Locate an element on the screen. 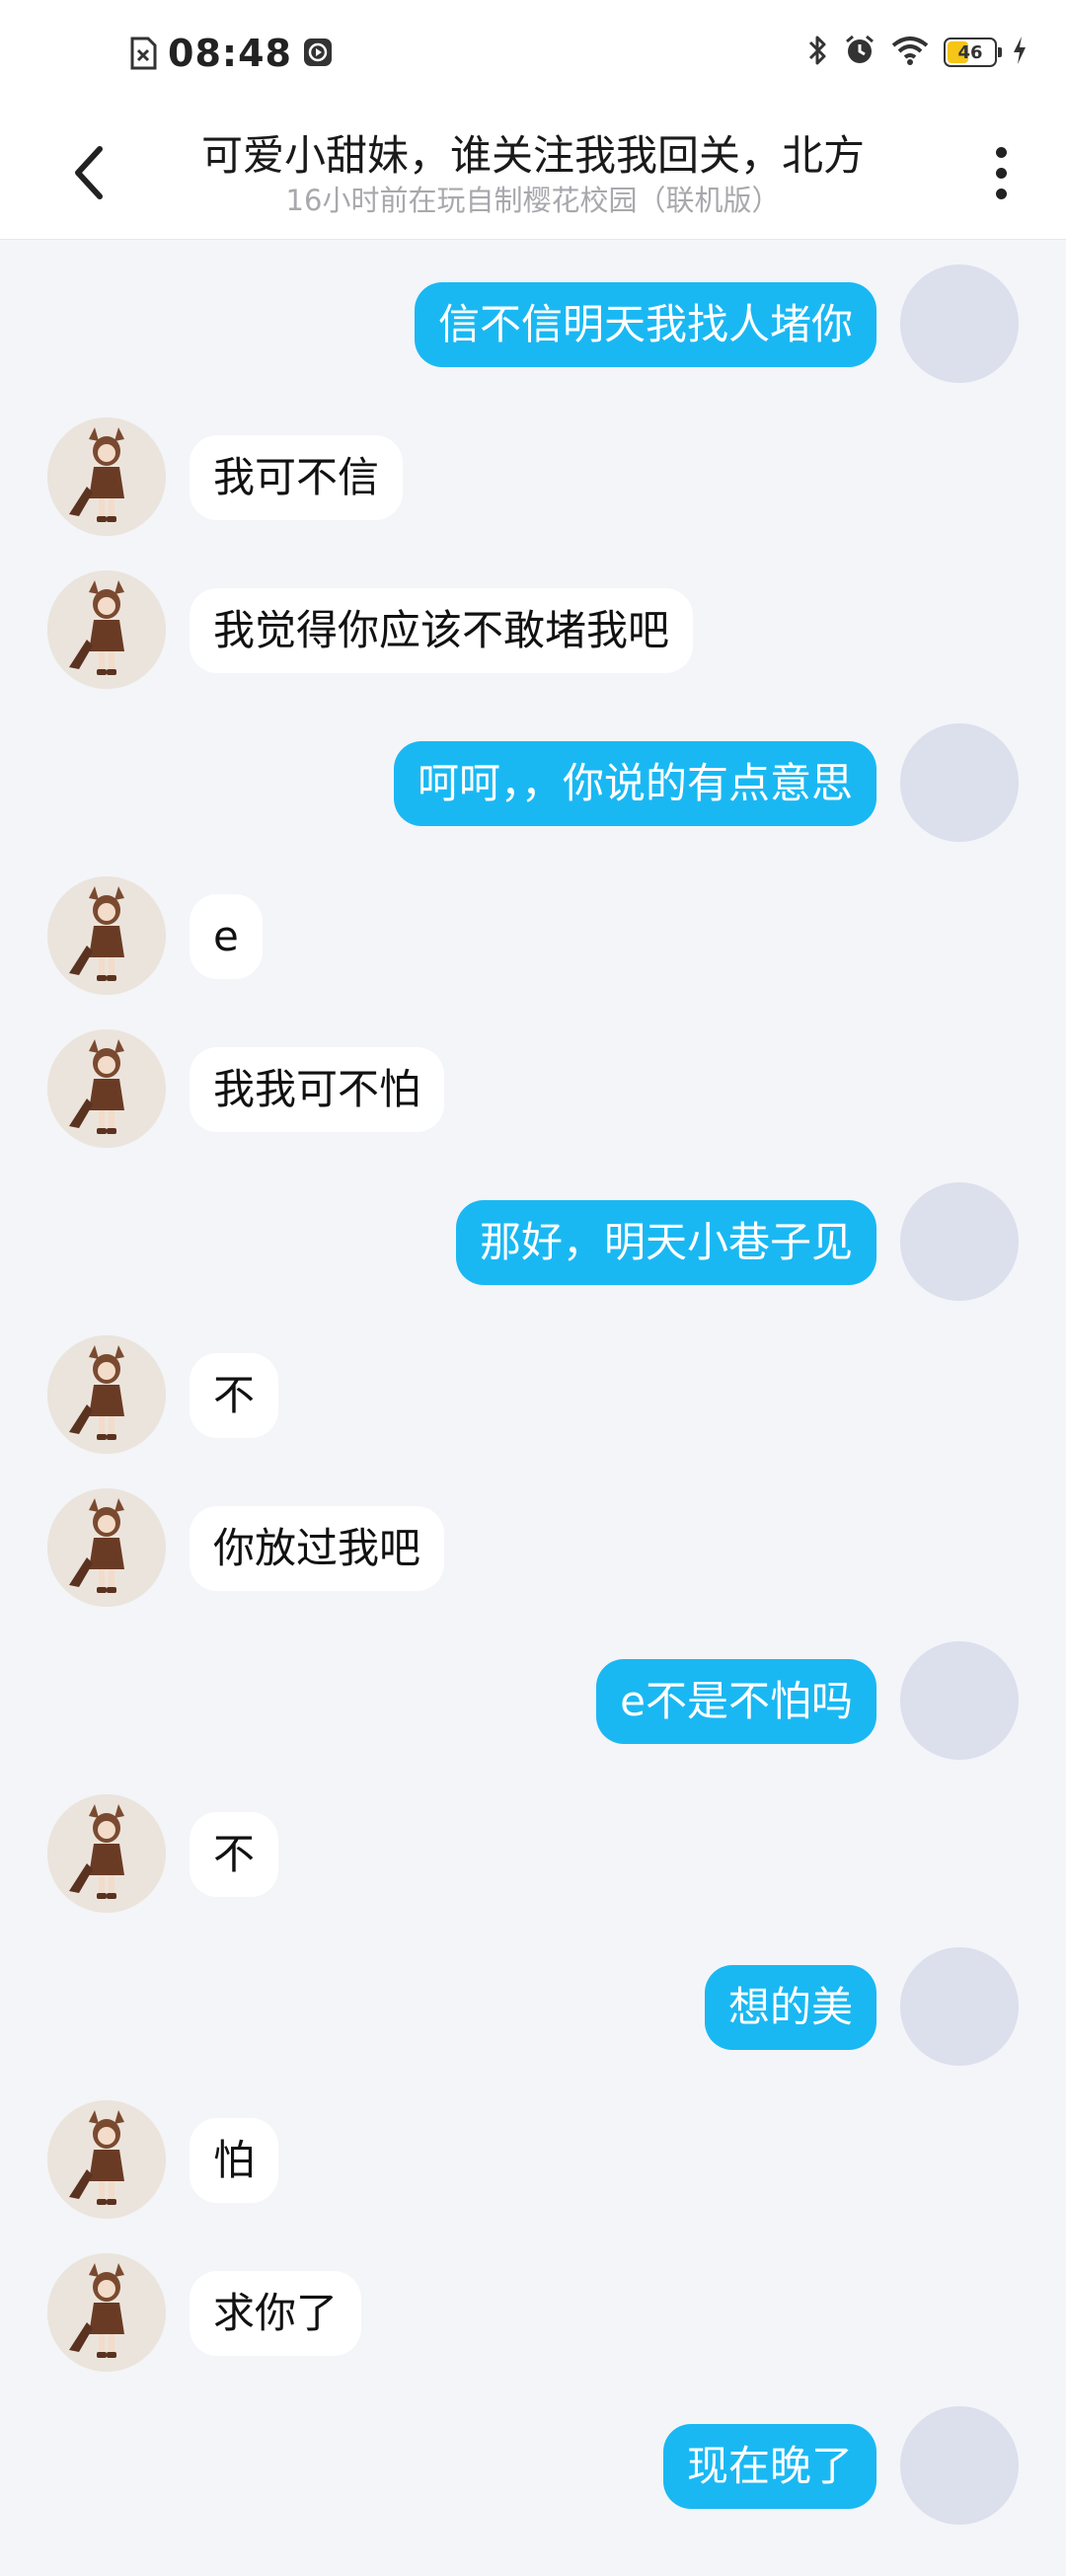  battery-indicator: 46 is located at coordinates (973, 52).